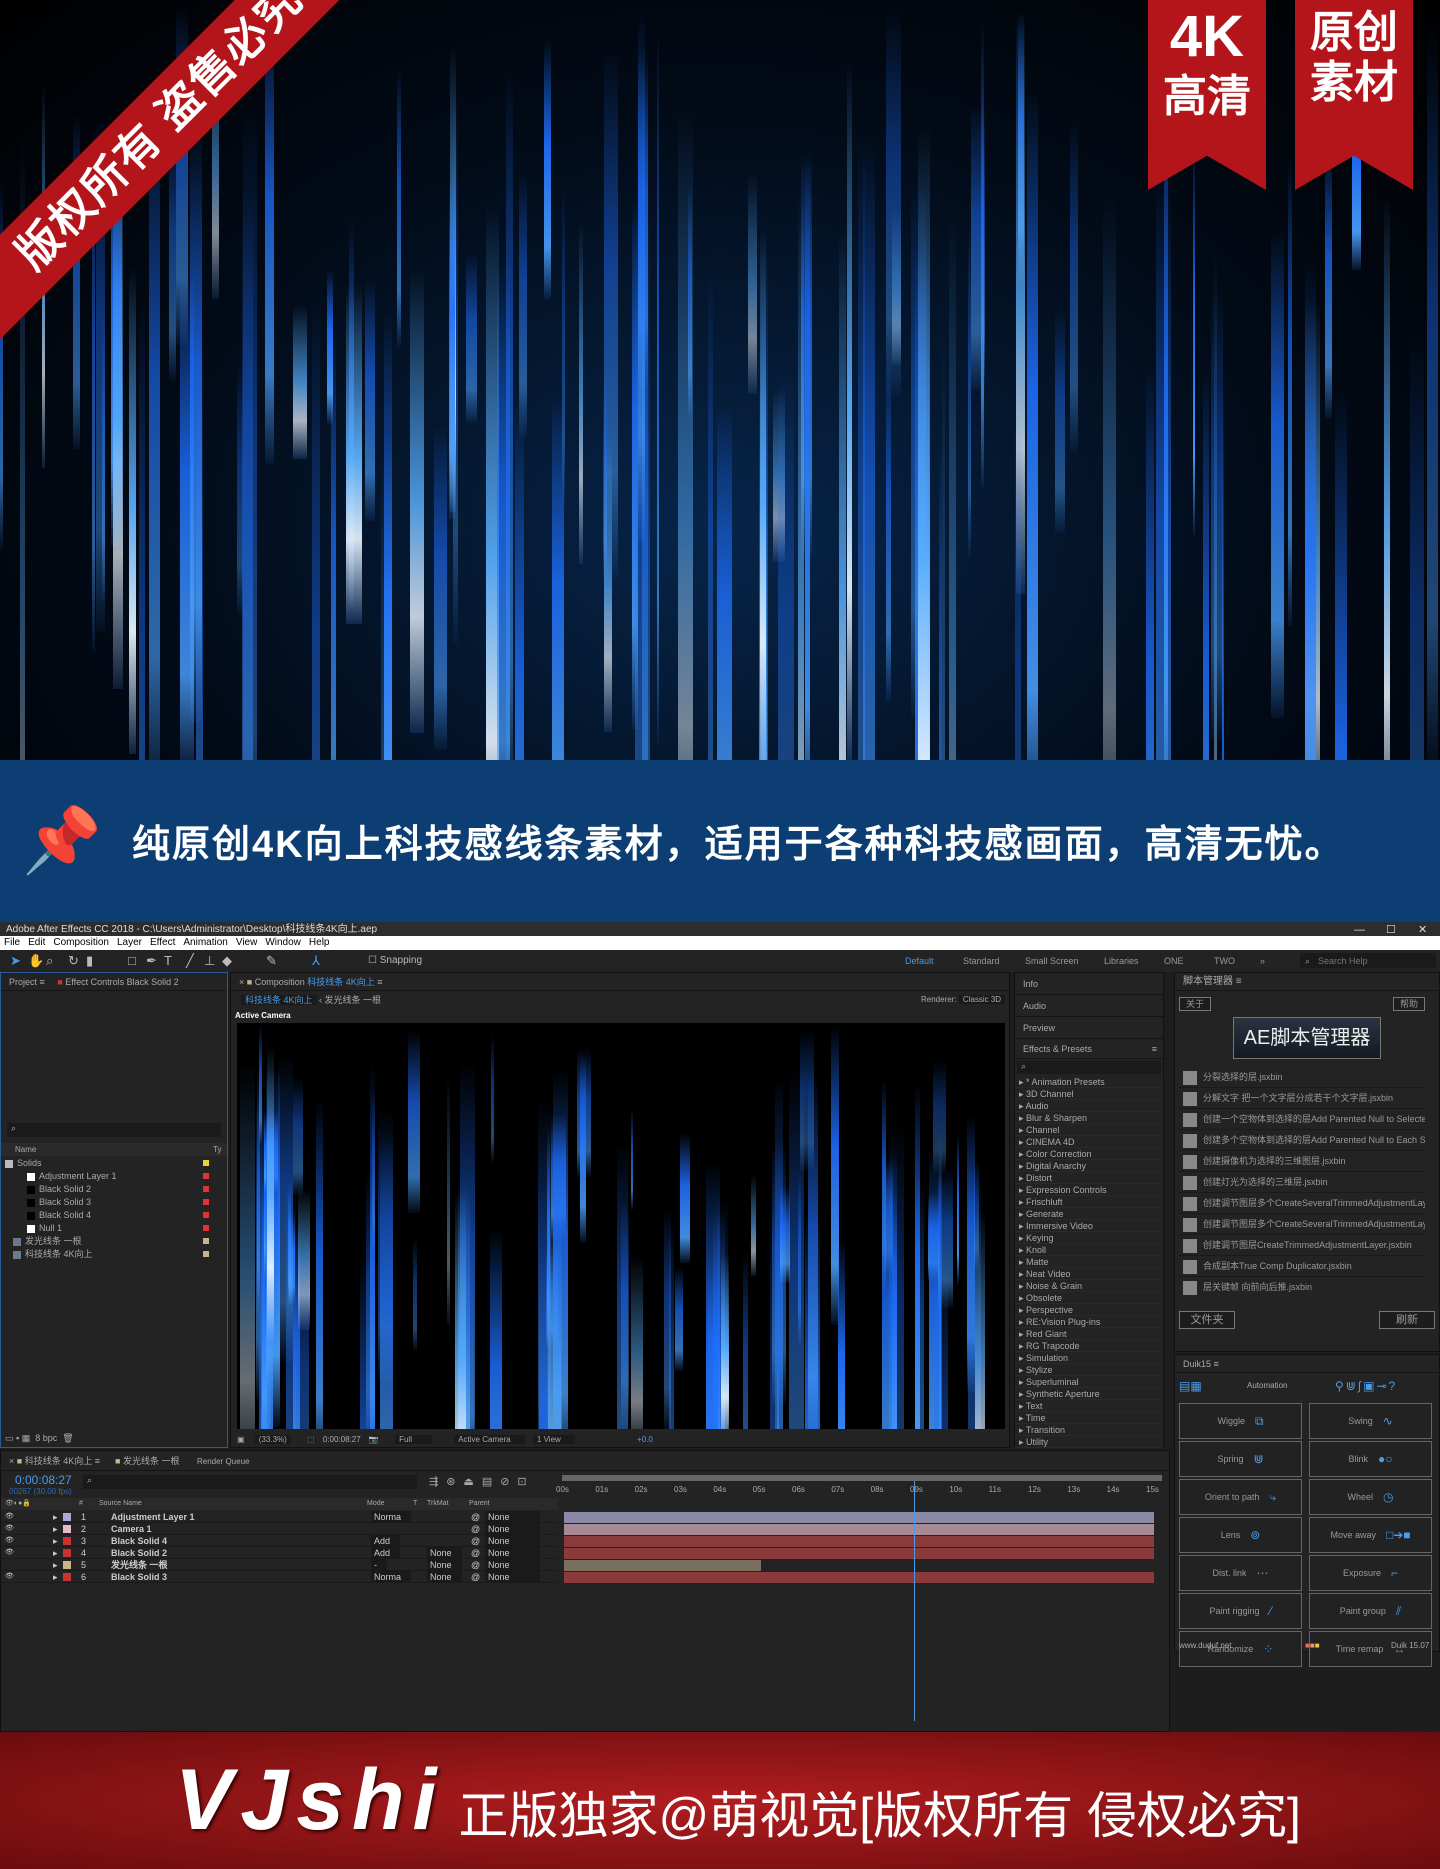  Describe the element at coordinates (81, 942) in the screenshot. I see `menu-composition: Composition` at that location.